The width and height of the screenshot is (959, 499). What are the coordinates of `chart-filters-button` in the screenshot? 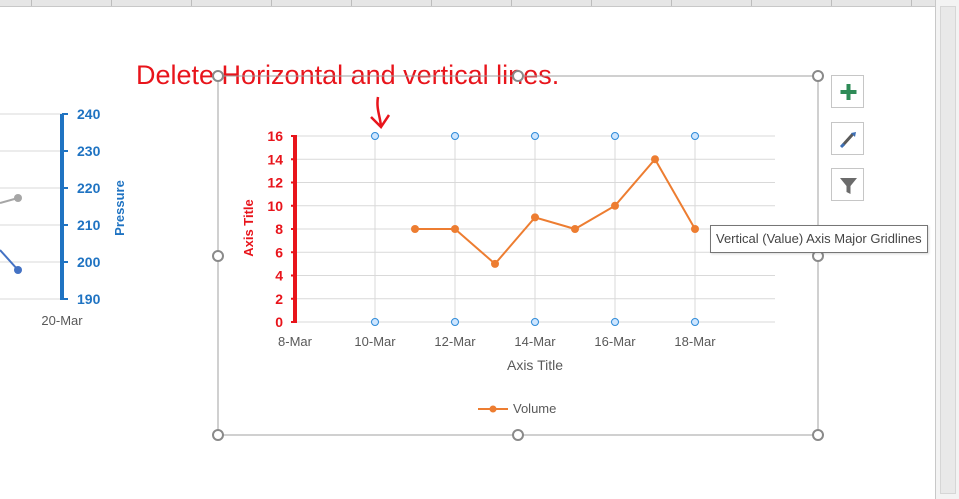 It's located at (847, 184).